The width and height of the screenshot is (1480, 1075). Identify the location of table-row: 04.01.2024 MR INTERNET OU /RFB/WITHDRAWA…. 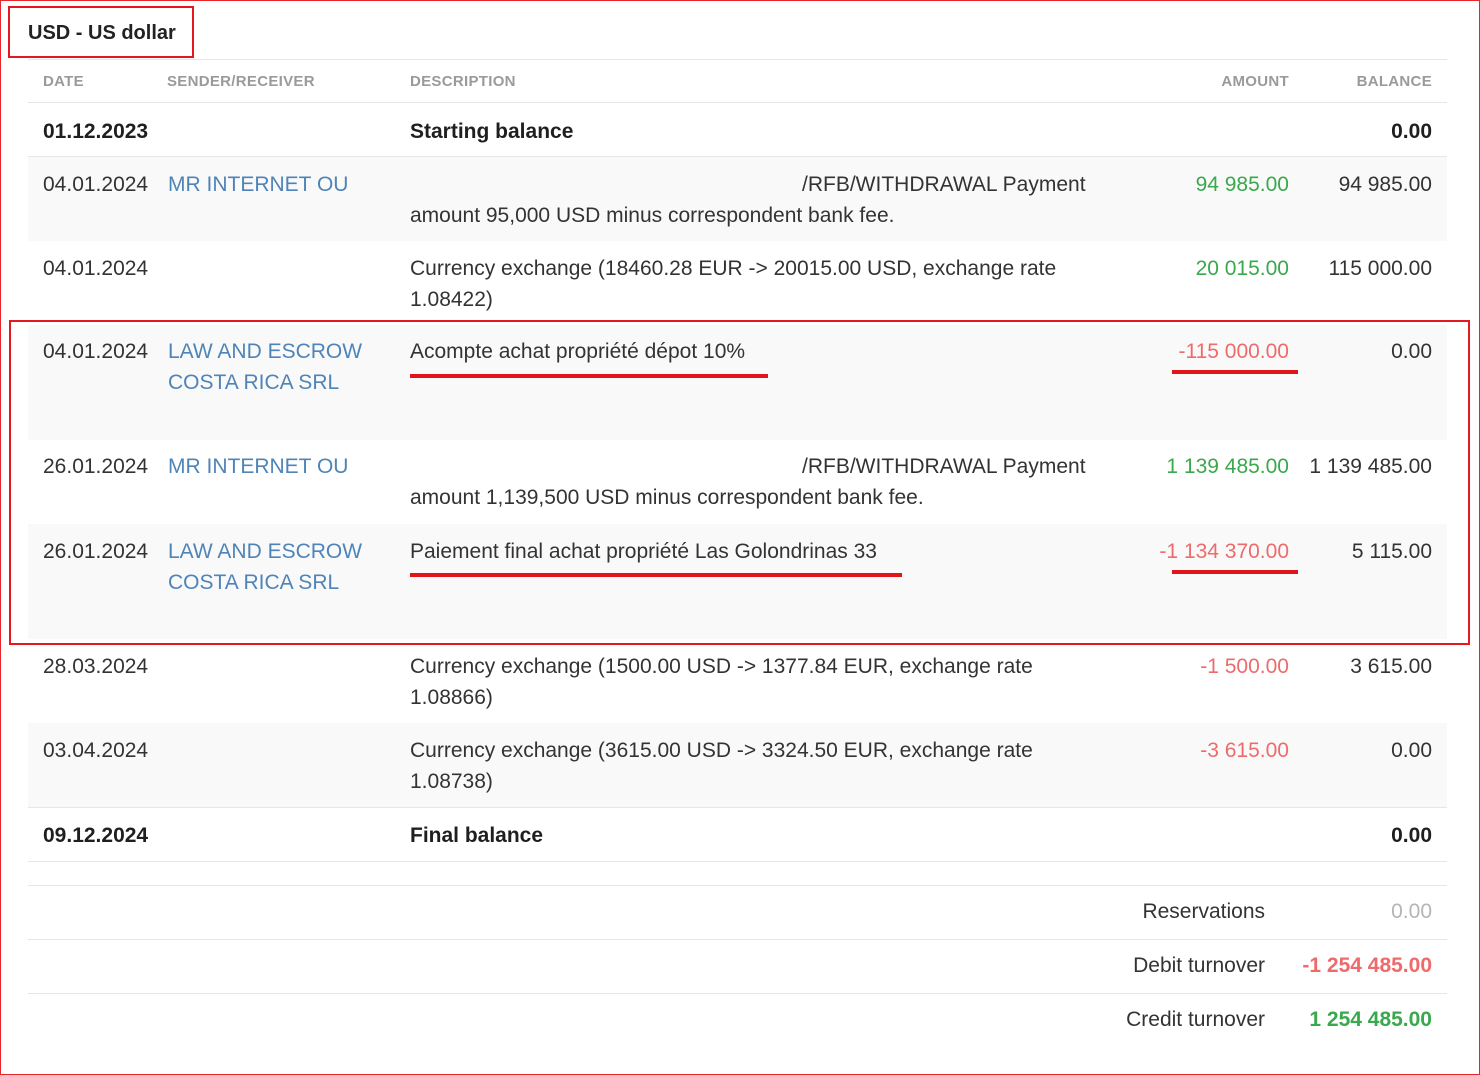
(737, 199).